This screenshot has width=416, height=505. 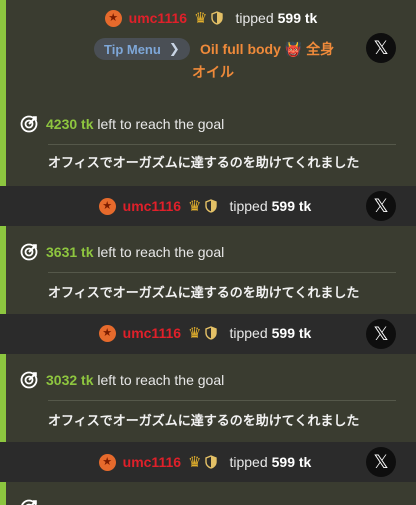 I want to click on goal-line: 3631 tk left to reach the goal, so click(x=122, y=252).